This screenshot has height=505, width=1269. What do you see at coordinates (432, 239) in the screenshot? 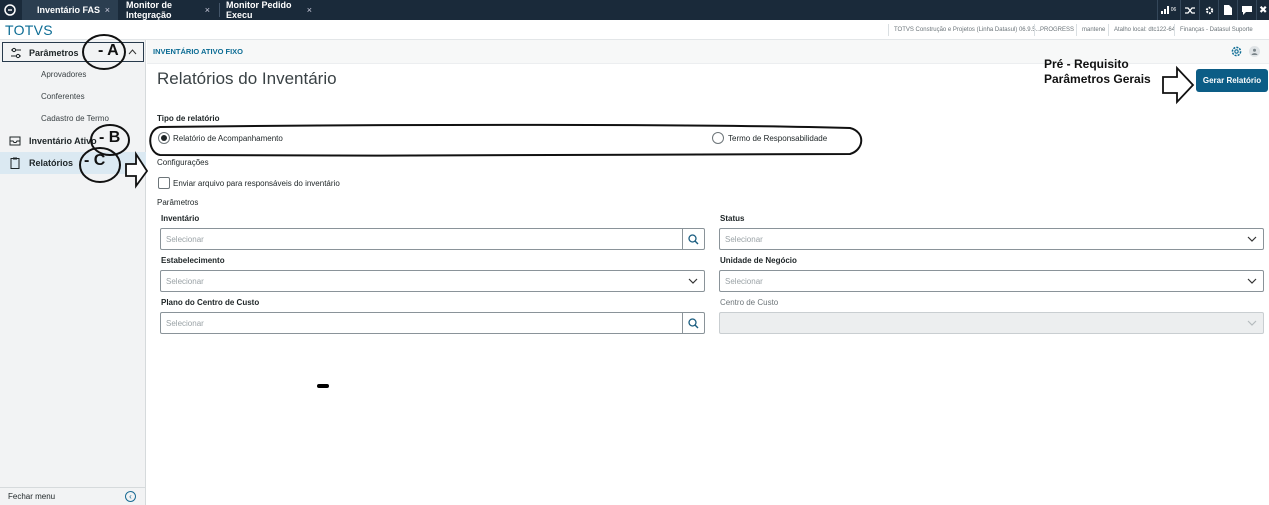
I see `inventario-search-input: Selecionar` at bounding box center [432, 239].